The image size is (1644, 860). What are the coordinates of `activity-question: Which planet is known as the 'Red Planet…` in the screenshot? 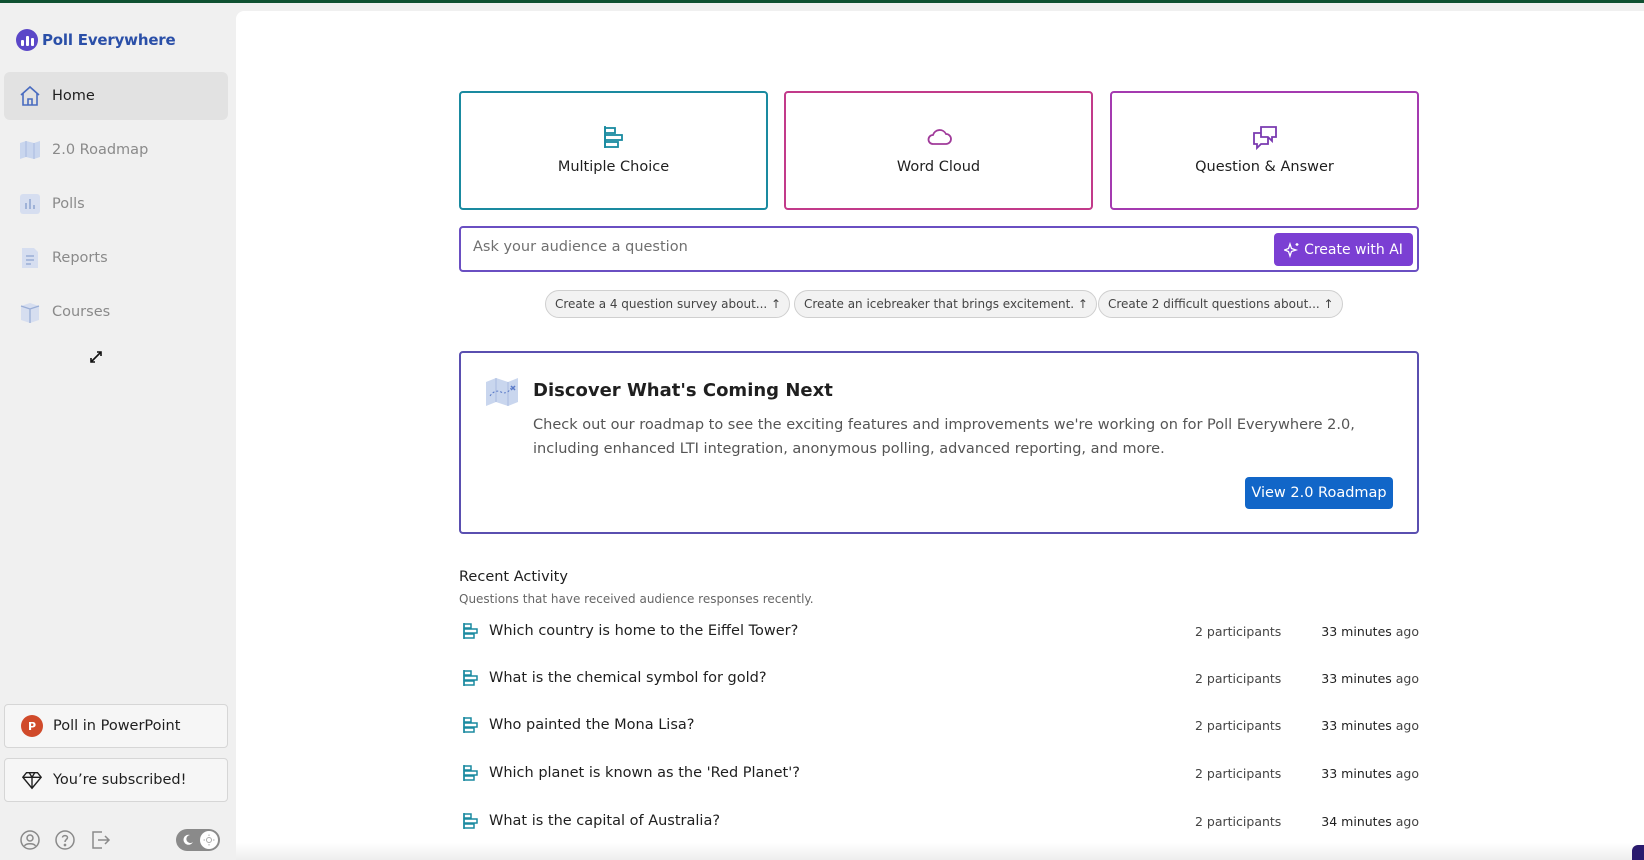 It's located at (644, 773).